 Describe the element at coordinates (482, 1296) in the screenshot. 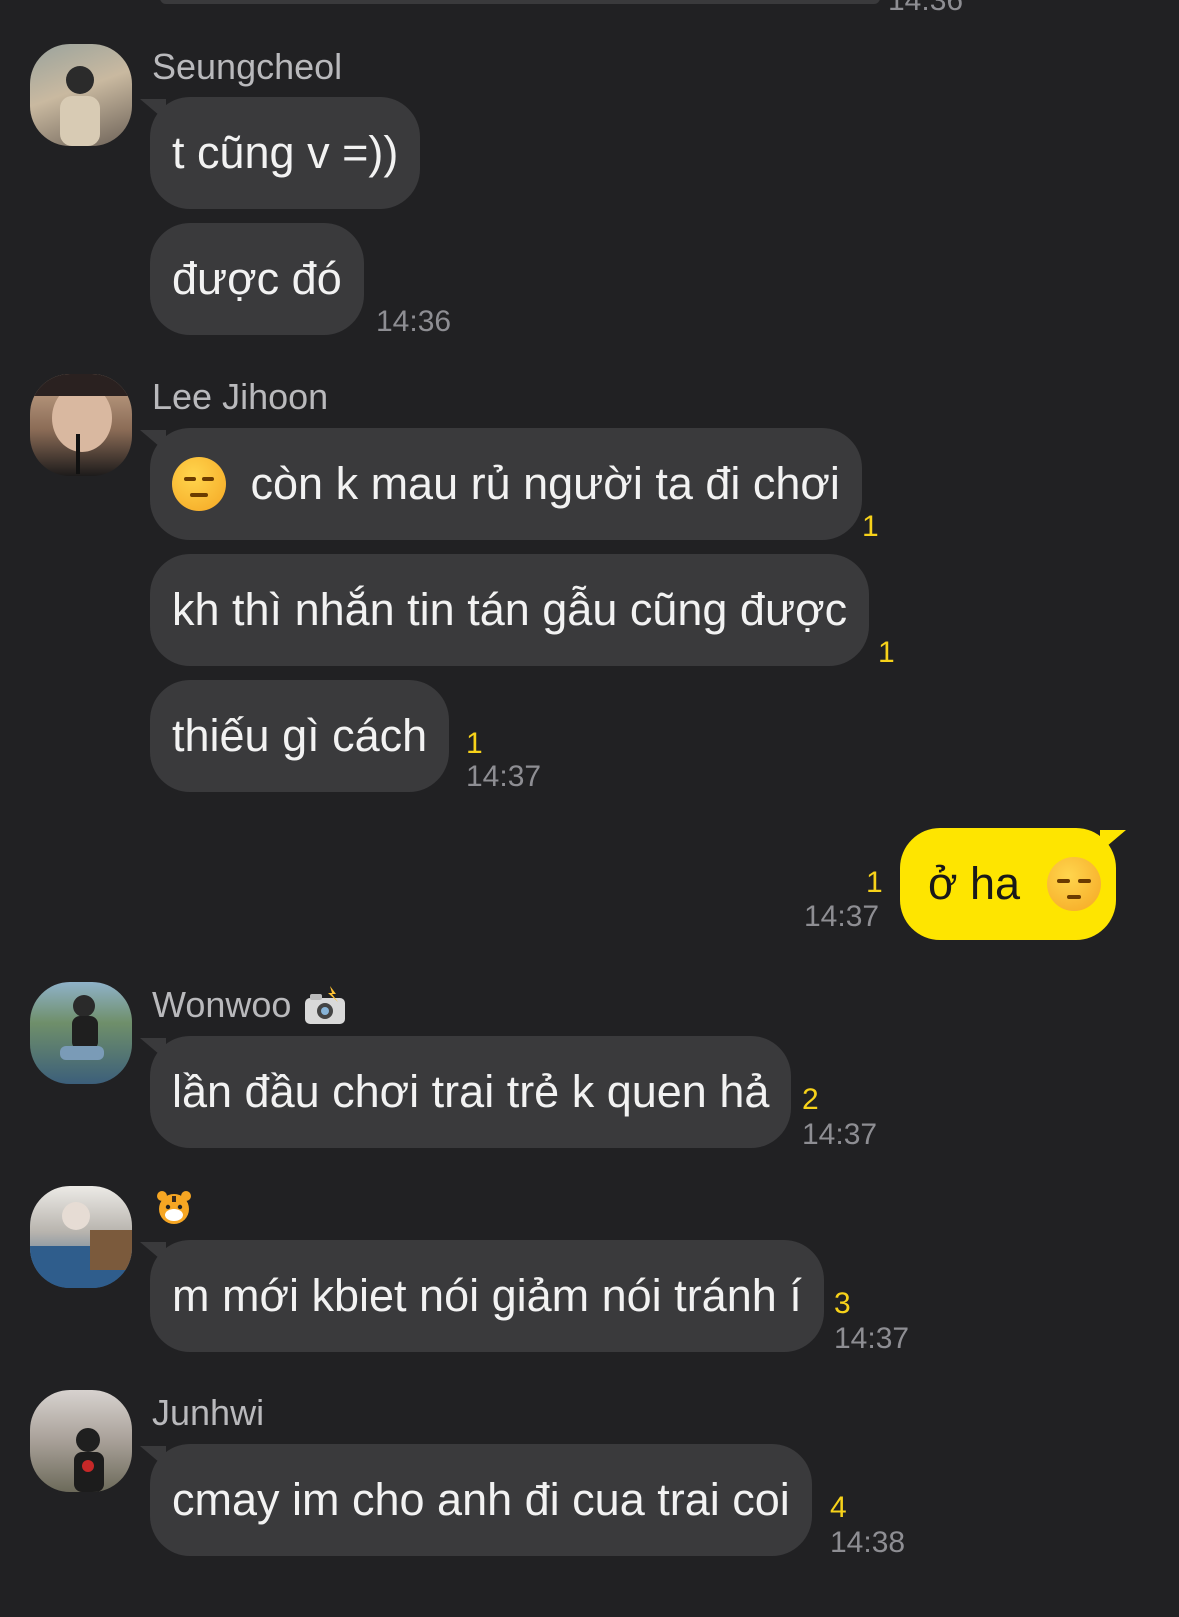

I see `message-bubble: m mới kbiet nói giảm nói tránh í` at that location.